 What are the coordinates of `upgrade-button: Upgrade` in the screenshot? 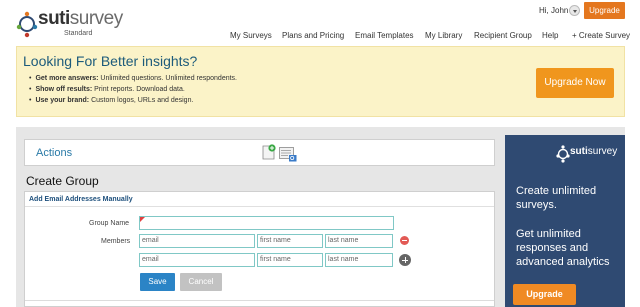 It's located at (604, 10).